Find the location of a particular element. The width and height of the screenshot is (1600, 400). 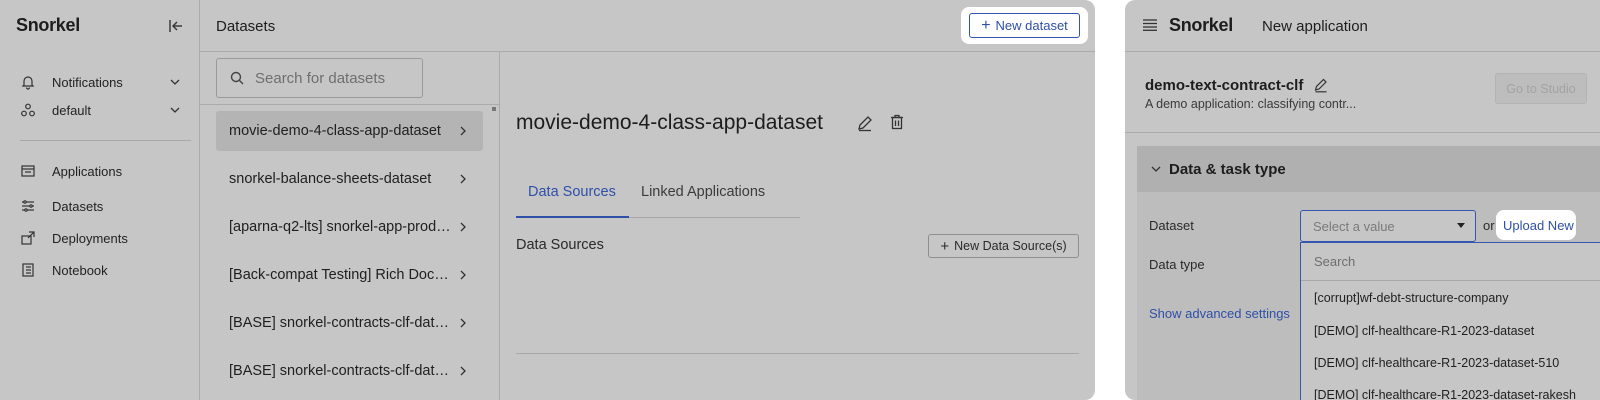

sidebar-item-notebook: Notebook is located at coordinates (64, 270).